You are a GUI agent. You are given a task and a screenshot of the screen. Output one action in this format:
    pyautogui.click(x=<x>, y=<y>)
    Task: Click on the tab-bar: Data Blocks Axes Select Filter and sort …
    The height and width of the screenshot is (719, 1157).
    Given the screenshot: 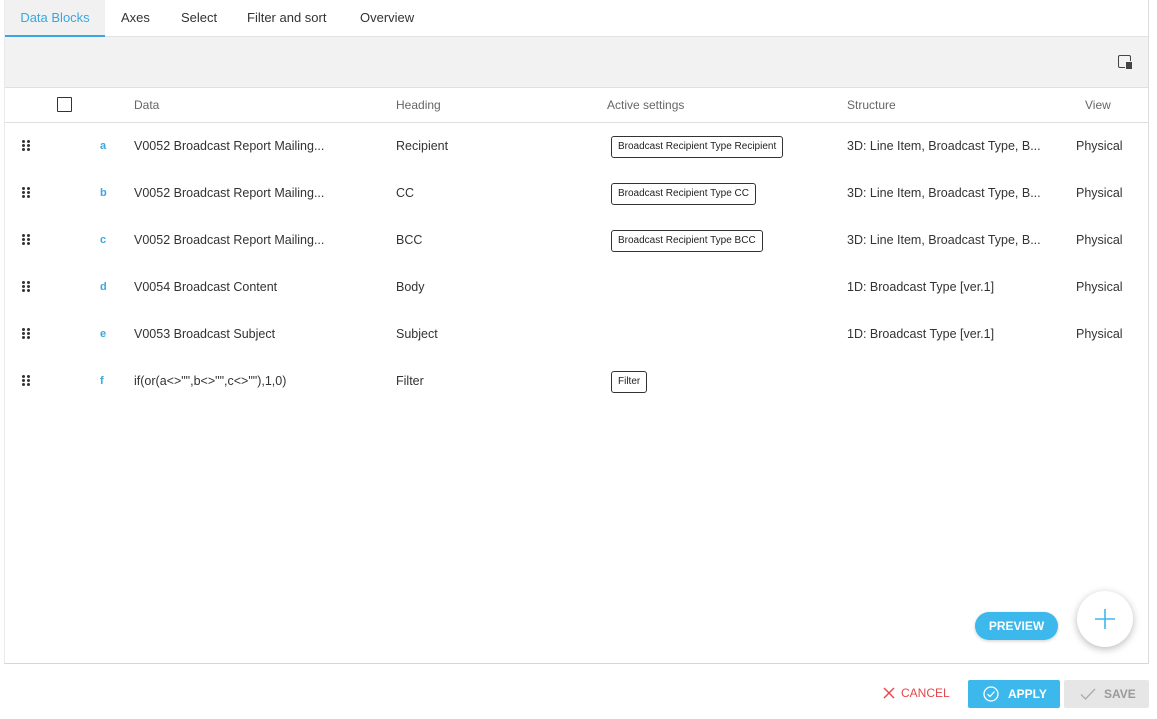 What is the action you would take?
    pyautogui.click(x=576, y=18)
    